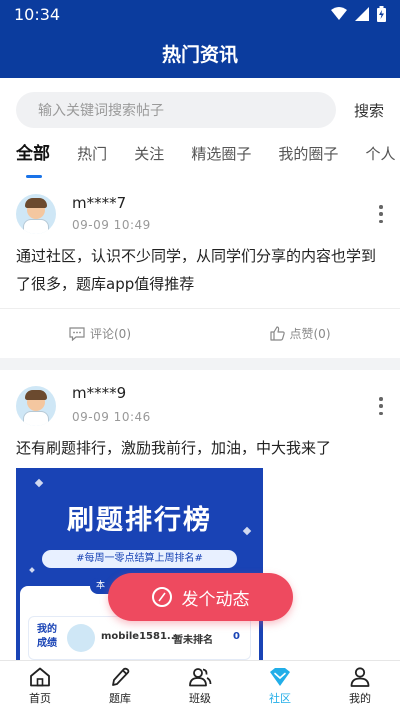 Image resolution: width=400 pixels, height=711 pixels. What do you see at coordinates (40, 676) in the screenshot?
I see `home-icon` at bounding box center [40, 676].